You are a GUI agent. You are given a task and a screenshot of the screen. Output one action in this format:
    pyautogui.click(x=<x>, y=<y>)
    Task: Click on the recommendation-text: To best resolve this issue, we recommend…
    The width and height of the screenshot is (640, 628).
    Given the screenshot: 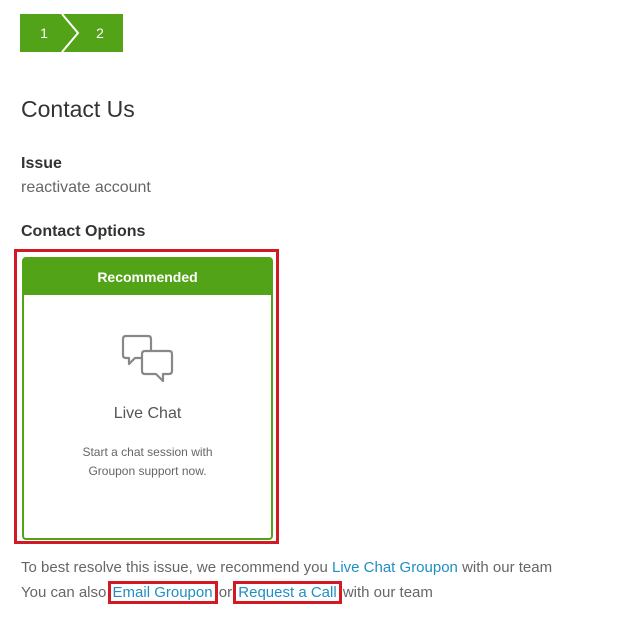 What is the action you would take?
    pyautogui.click(x=286, y=567)
    